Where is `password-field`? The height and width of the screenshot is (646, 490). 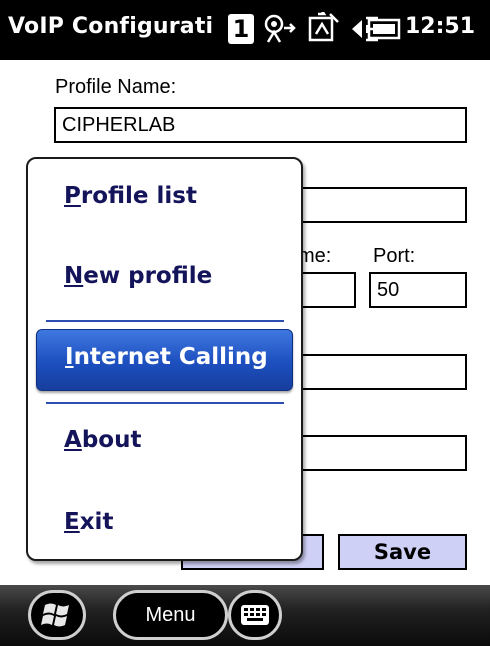 password-field is located at coordinates (378, 453).